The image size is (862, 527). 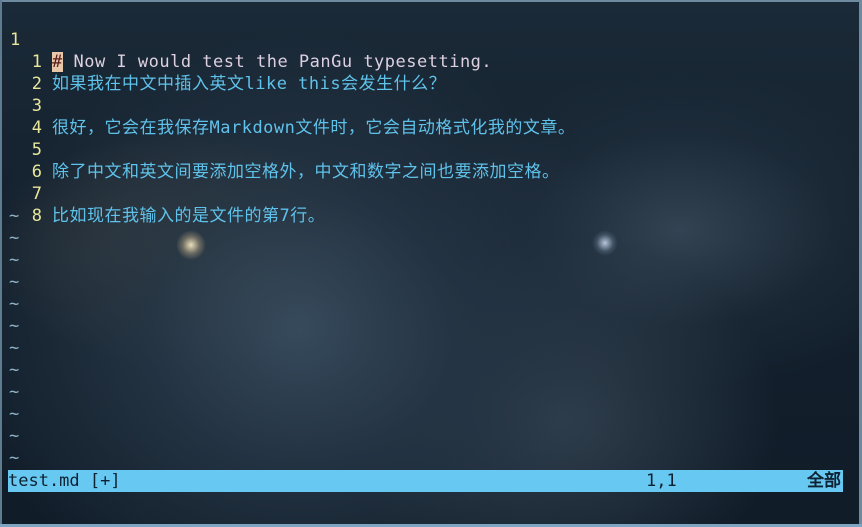 I want to click on line-text: 很好，它会在我保存Markdown文件时，它会自动格式化我的文章。, so click(x=313, y=128).